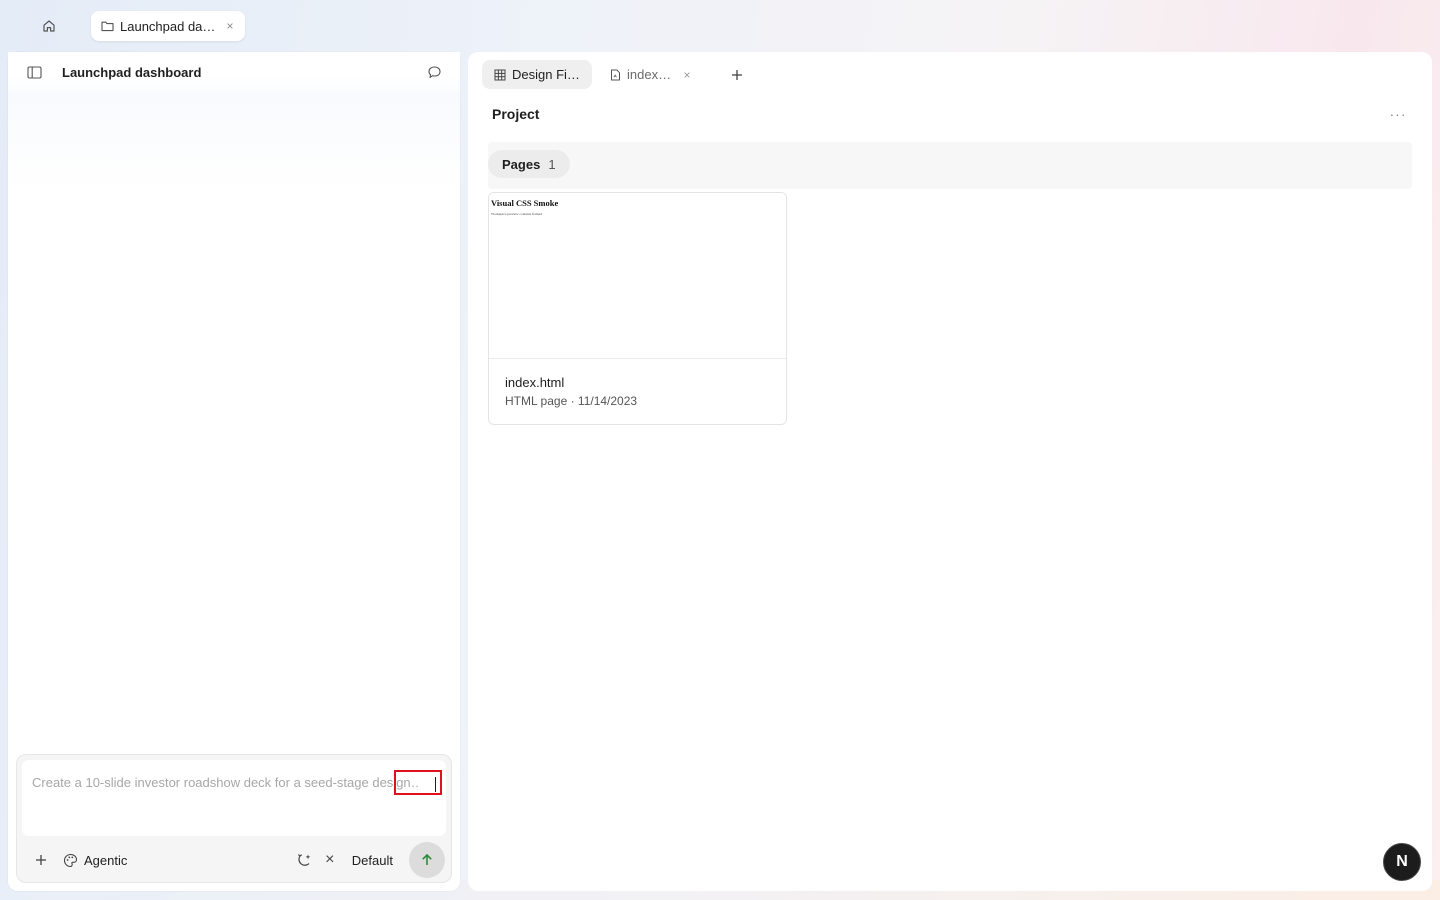  I want to click on chat-title: Launchpad dashboard, so click(132, 72).